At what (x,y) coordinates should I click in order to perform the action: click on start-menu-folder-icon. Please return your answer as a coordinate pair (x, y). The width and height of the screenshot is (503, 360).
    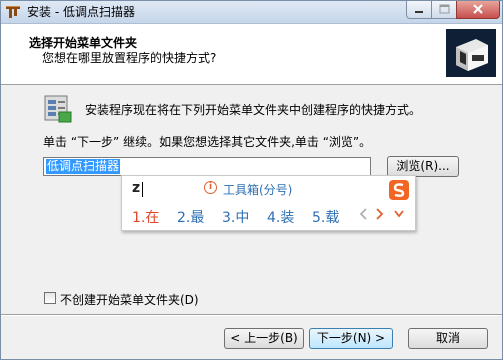
    Looking at the image, I should click on (58, 109).